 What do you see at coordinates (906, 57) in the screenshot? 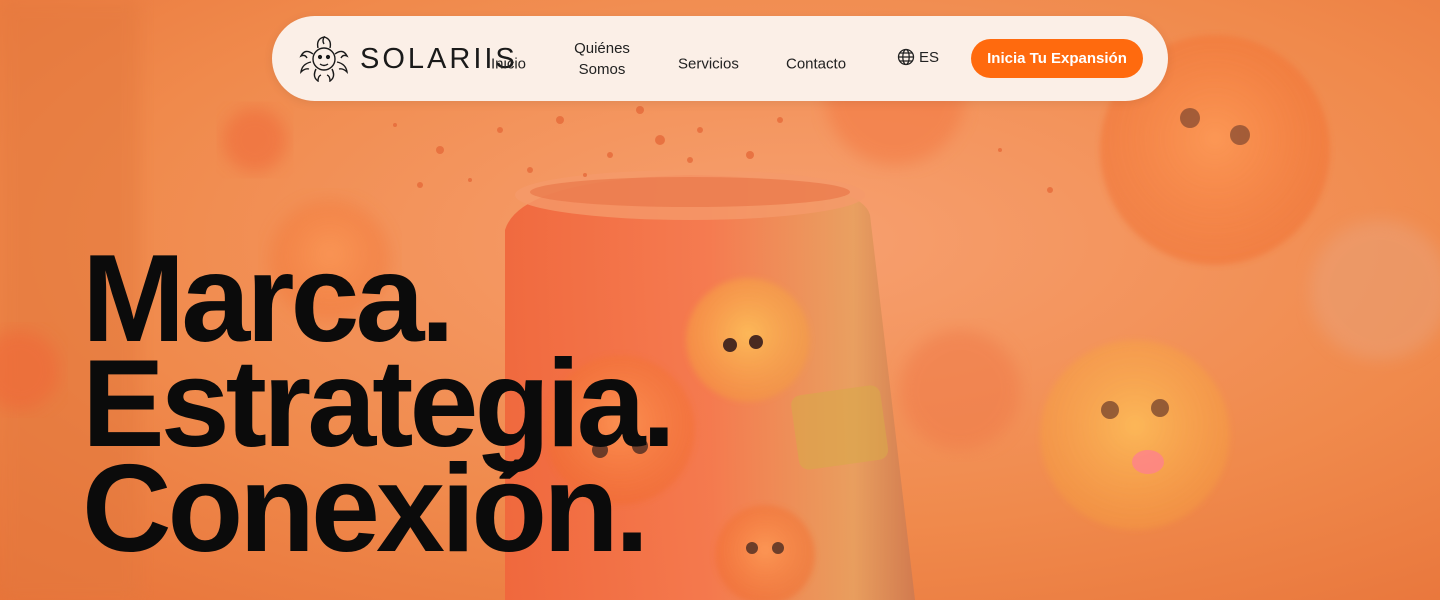
I see `globe-icon` at bounding box center [906, 57].